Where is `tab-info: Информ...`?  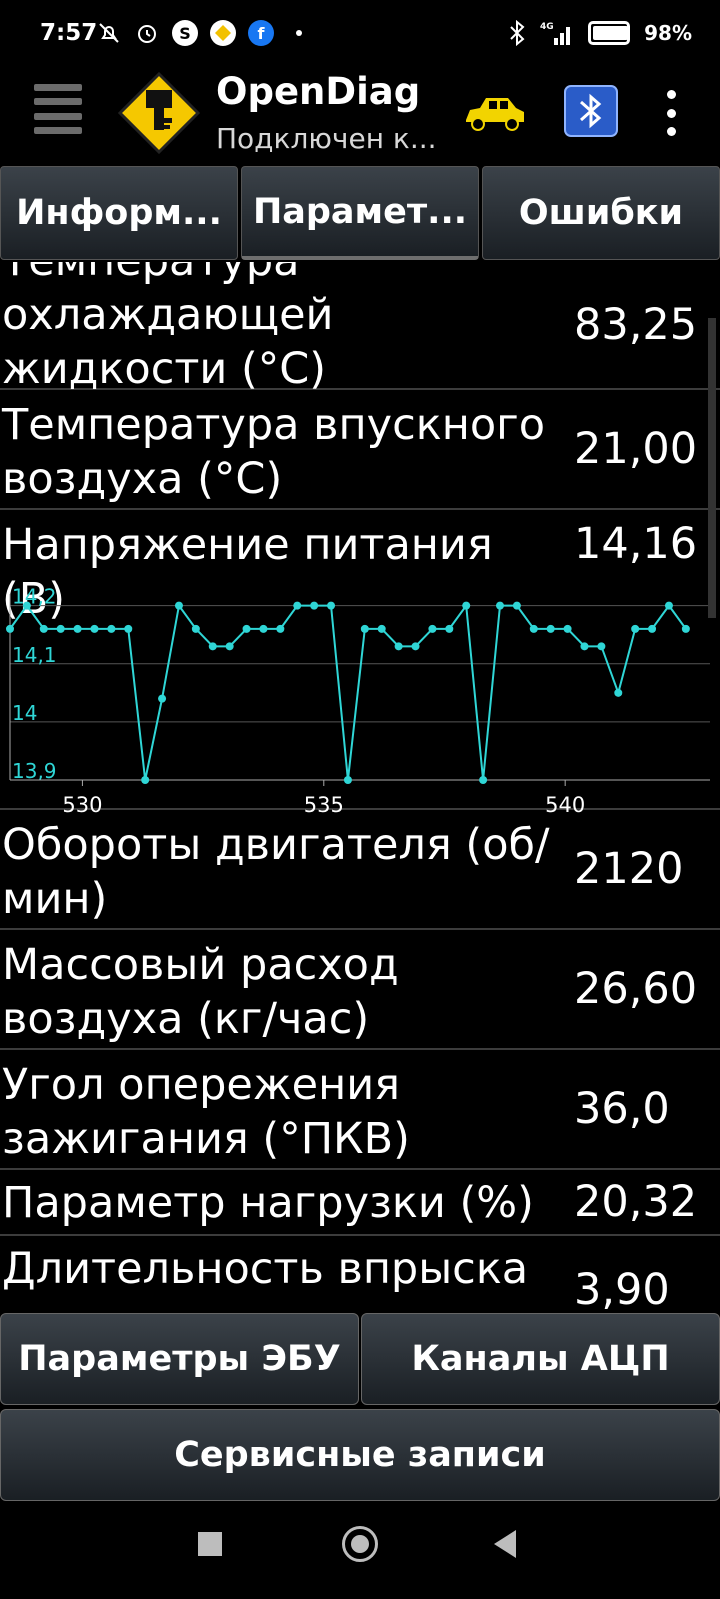
tab-info: Информ... is located at coordinates (119, 213).